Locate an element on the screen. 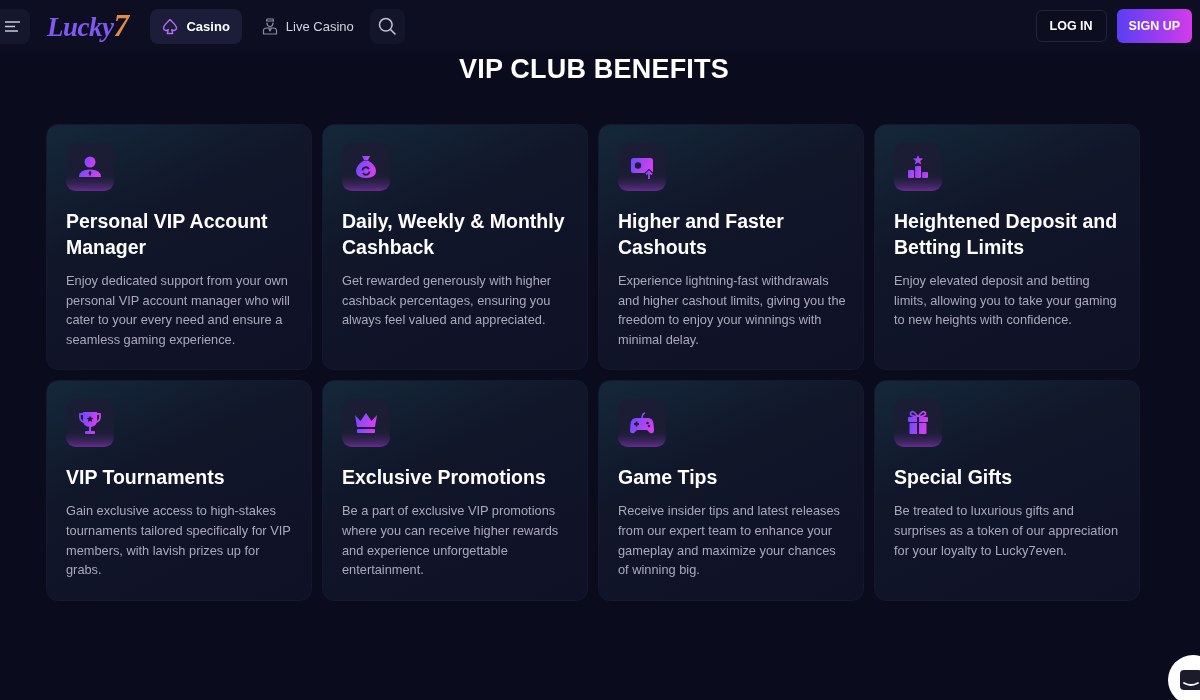 This screenshot has width=1200, height=700. section-title: VIP CLUB BENEFITS is located at coordinates (594, 69).